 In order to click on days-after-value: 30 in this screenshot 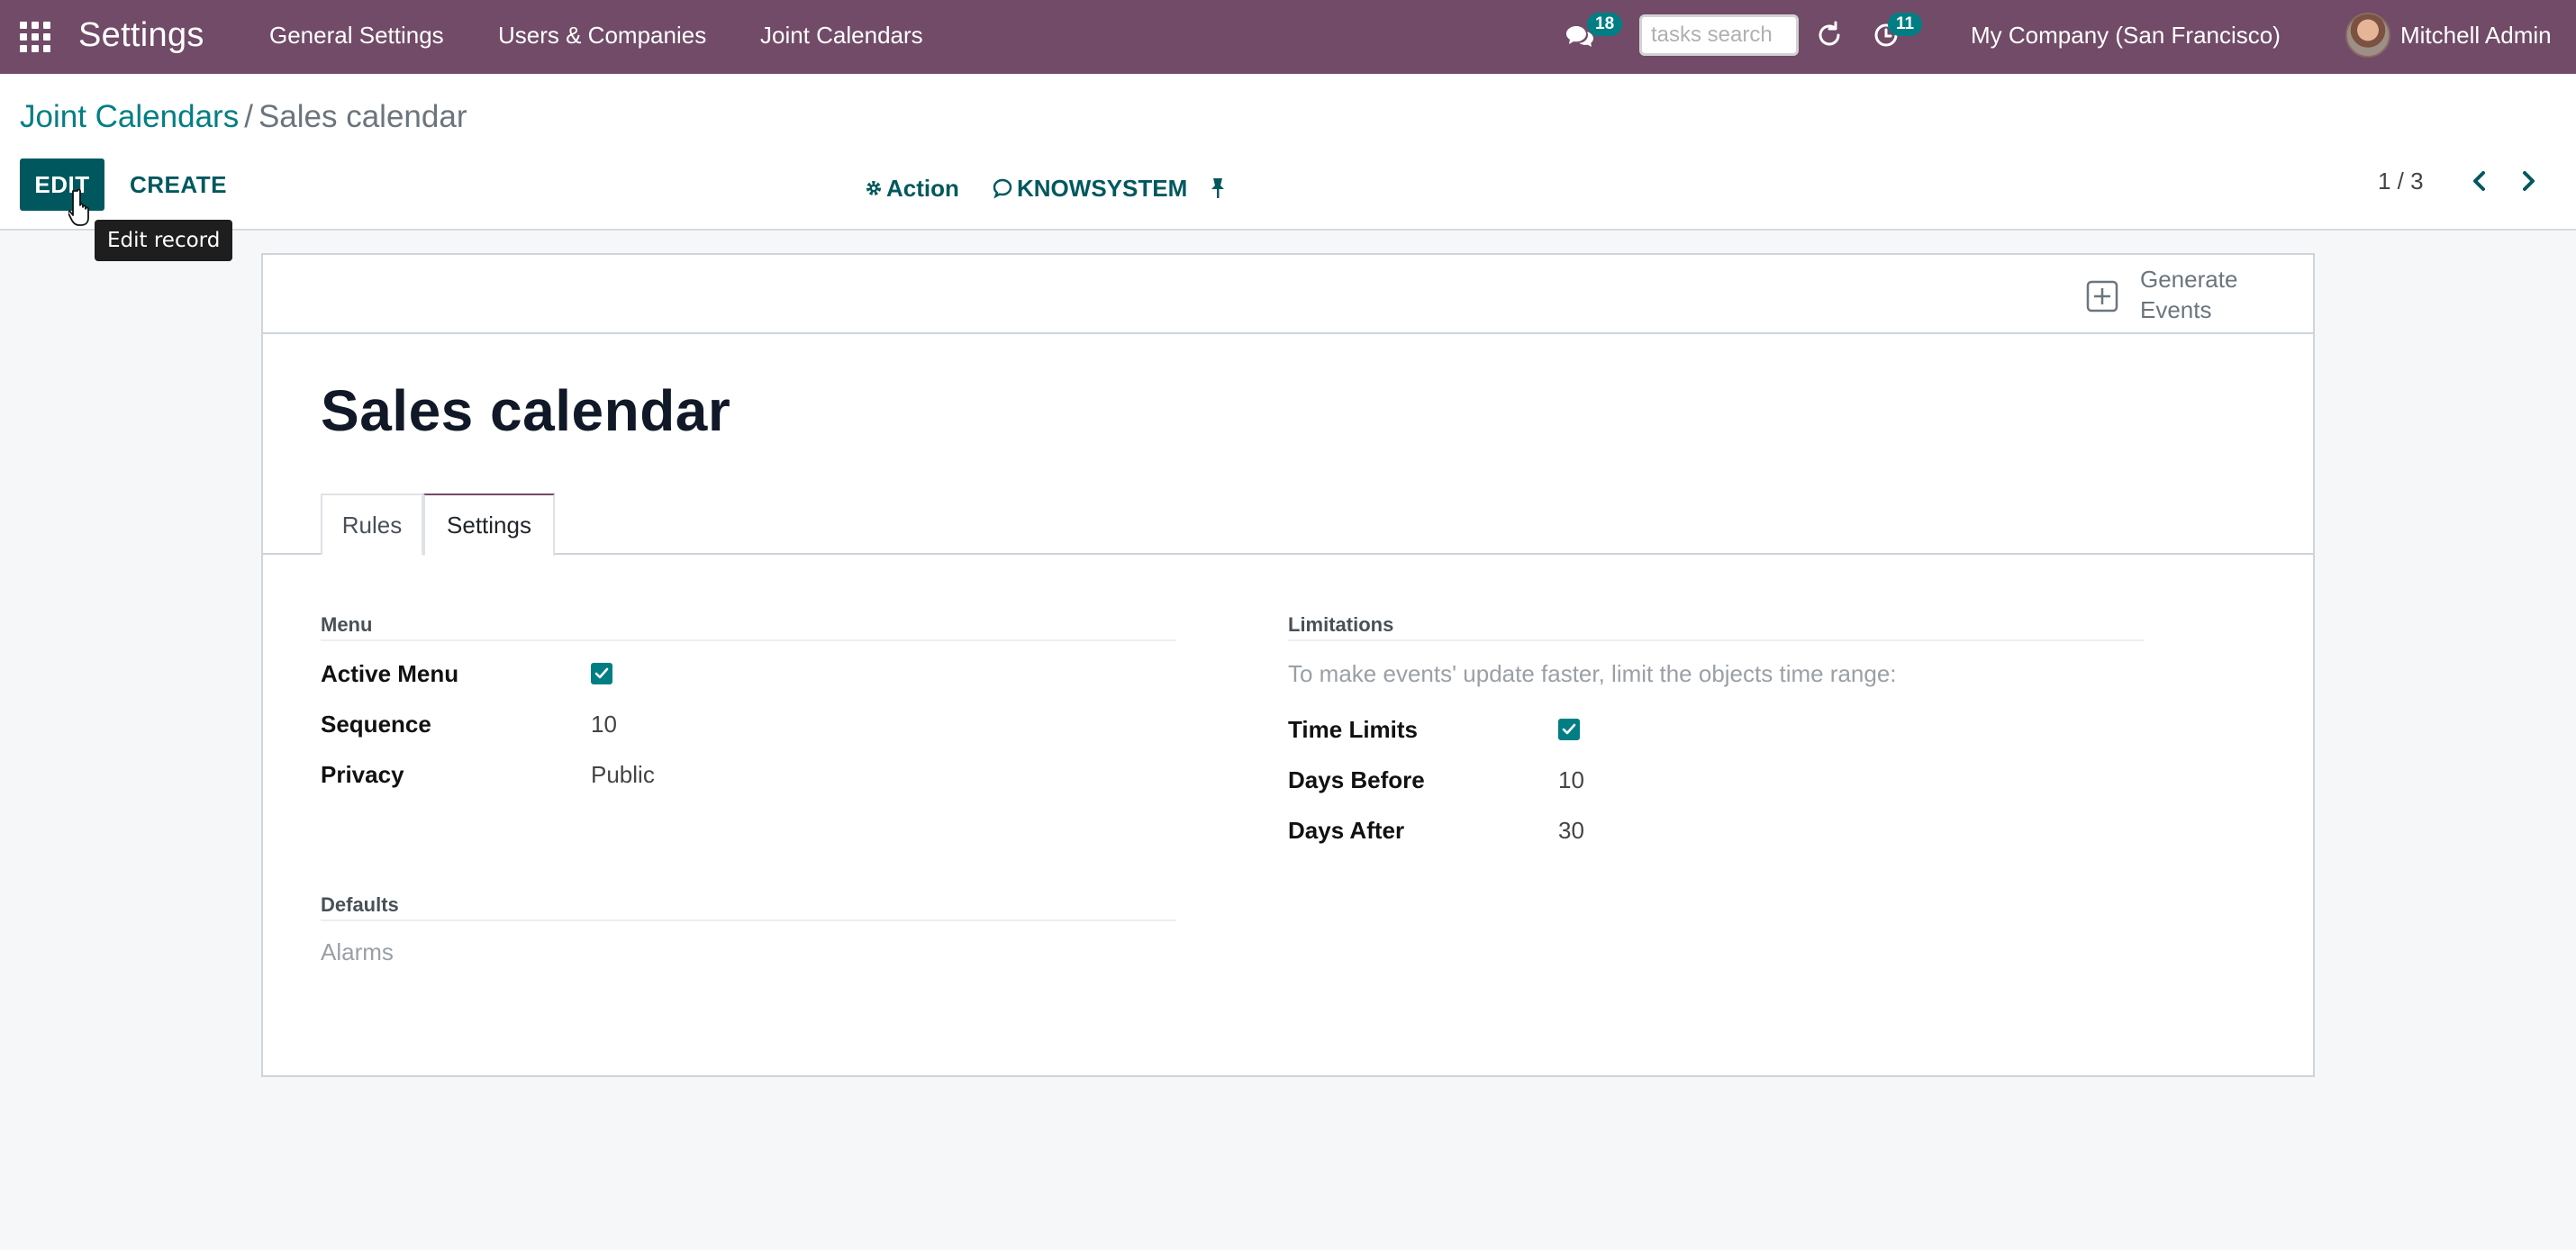, I will do `click(1571, 831)`.